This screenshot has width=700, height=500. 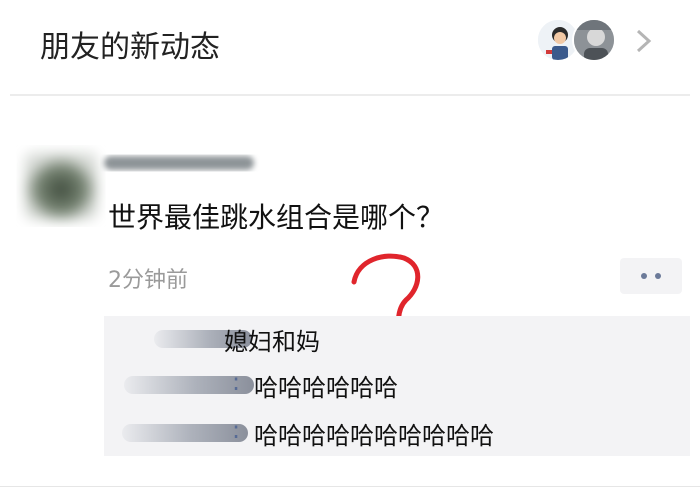 I want to click on poster-avatar-blurred, so click(x=61, y=185).